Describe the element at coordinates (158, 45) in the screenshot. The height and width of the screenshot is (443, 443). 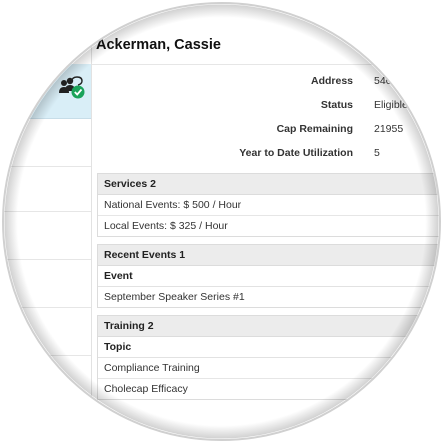
I see `contact-name: Ackerman, Cassie` at that location.